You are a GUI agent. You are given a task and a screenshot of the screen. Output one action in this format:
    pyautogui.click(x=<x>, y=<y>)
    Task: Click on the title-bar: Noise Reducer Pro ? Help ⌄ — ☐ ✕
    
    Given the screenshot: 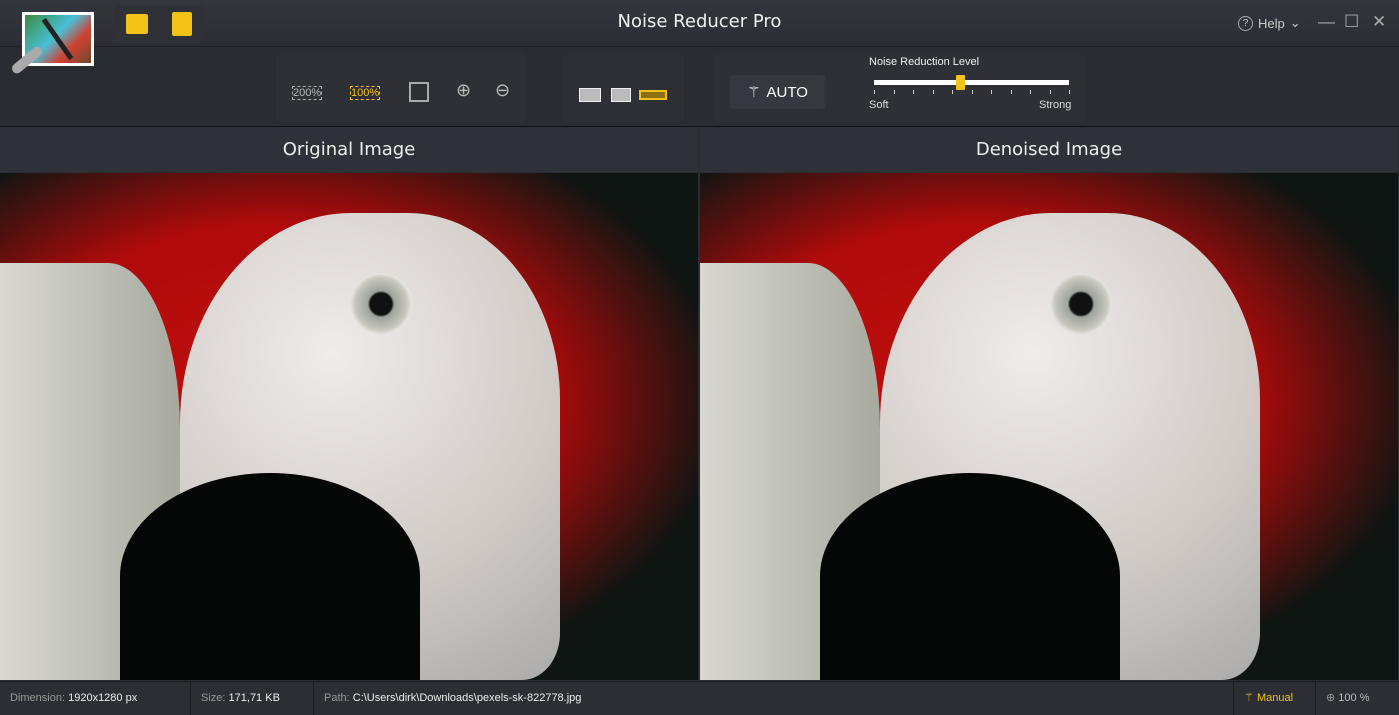 What is the action you would take?
    pyautogui.click(x=699, y=23)
    